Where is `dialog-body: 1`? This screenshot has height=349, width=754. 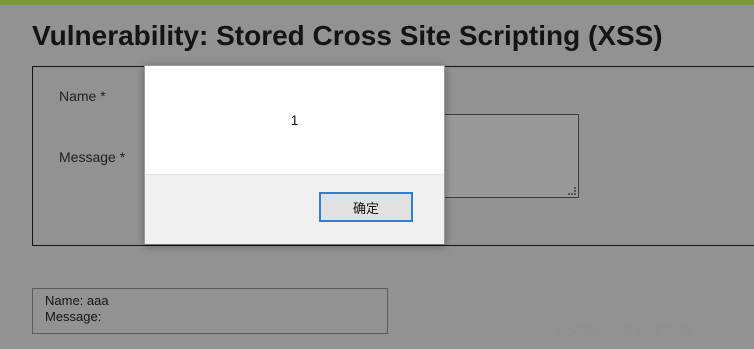
dialog-body: 1 is located at coordinates (294, 120).